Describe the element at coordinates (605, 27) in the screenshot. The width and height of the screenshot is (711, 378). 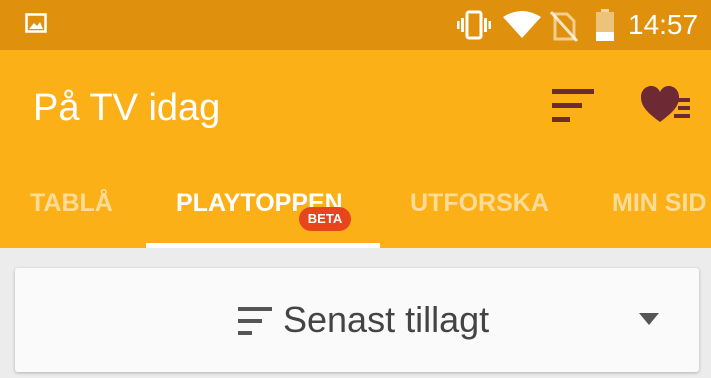
I see `battery-icon` at that location.